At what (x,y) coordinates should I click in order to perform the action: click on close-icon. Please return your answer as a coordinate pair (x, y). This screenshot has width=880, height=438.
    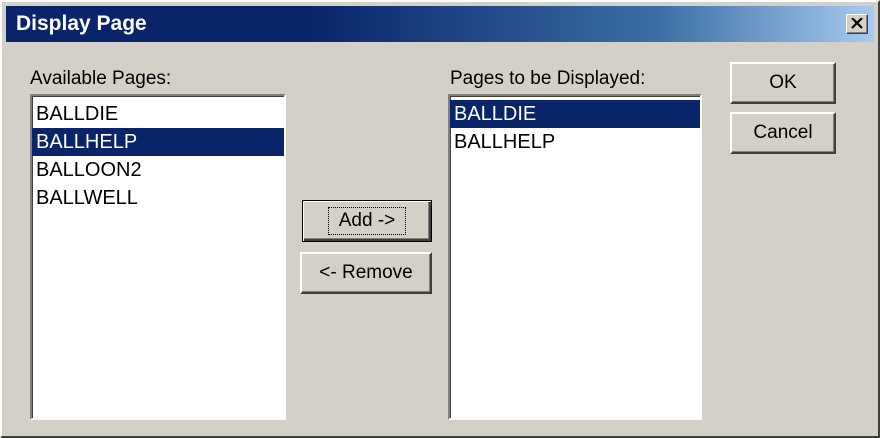
    Looking at the image, I should click on (857, 23).